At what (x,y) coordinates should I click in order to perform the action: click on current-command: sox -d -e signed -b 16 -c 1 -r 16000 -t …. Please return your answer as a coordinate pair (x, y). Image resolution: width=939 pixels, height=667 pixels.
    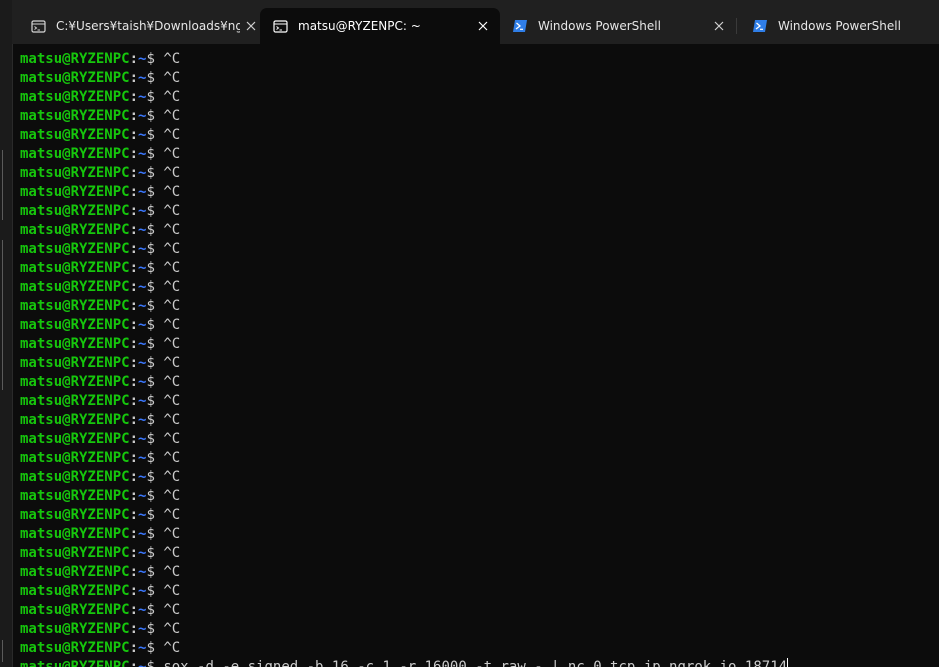
    Looking at the image, I should click on (475, 663).